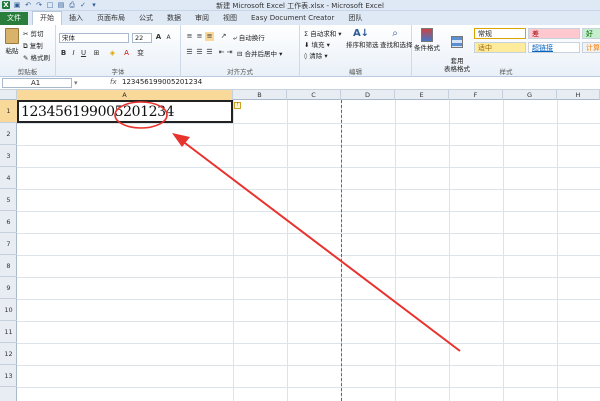 The width and height of the screenshot is (600, 401). I want to click on annotation-circle, so click(141, 115).